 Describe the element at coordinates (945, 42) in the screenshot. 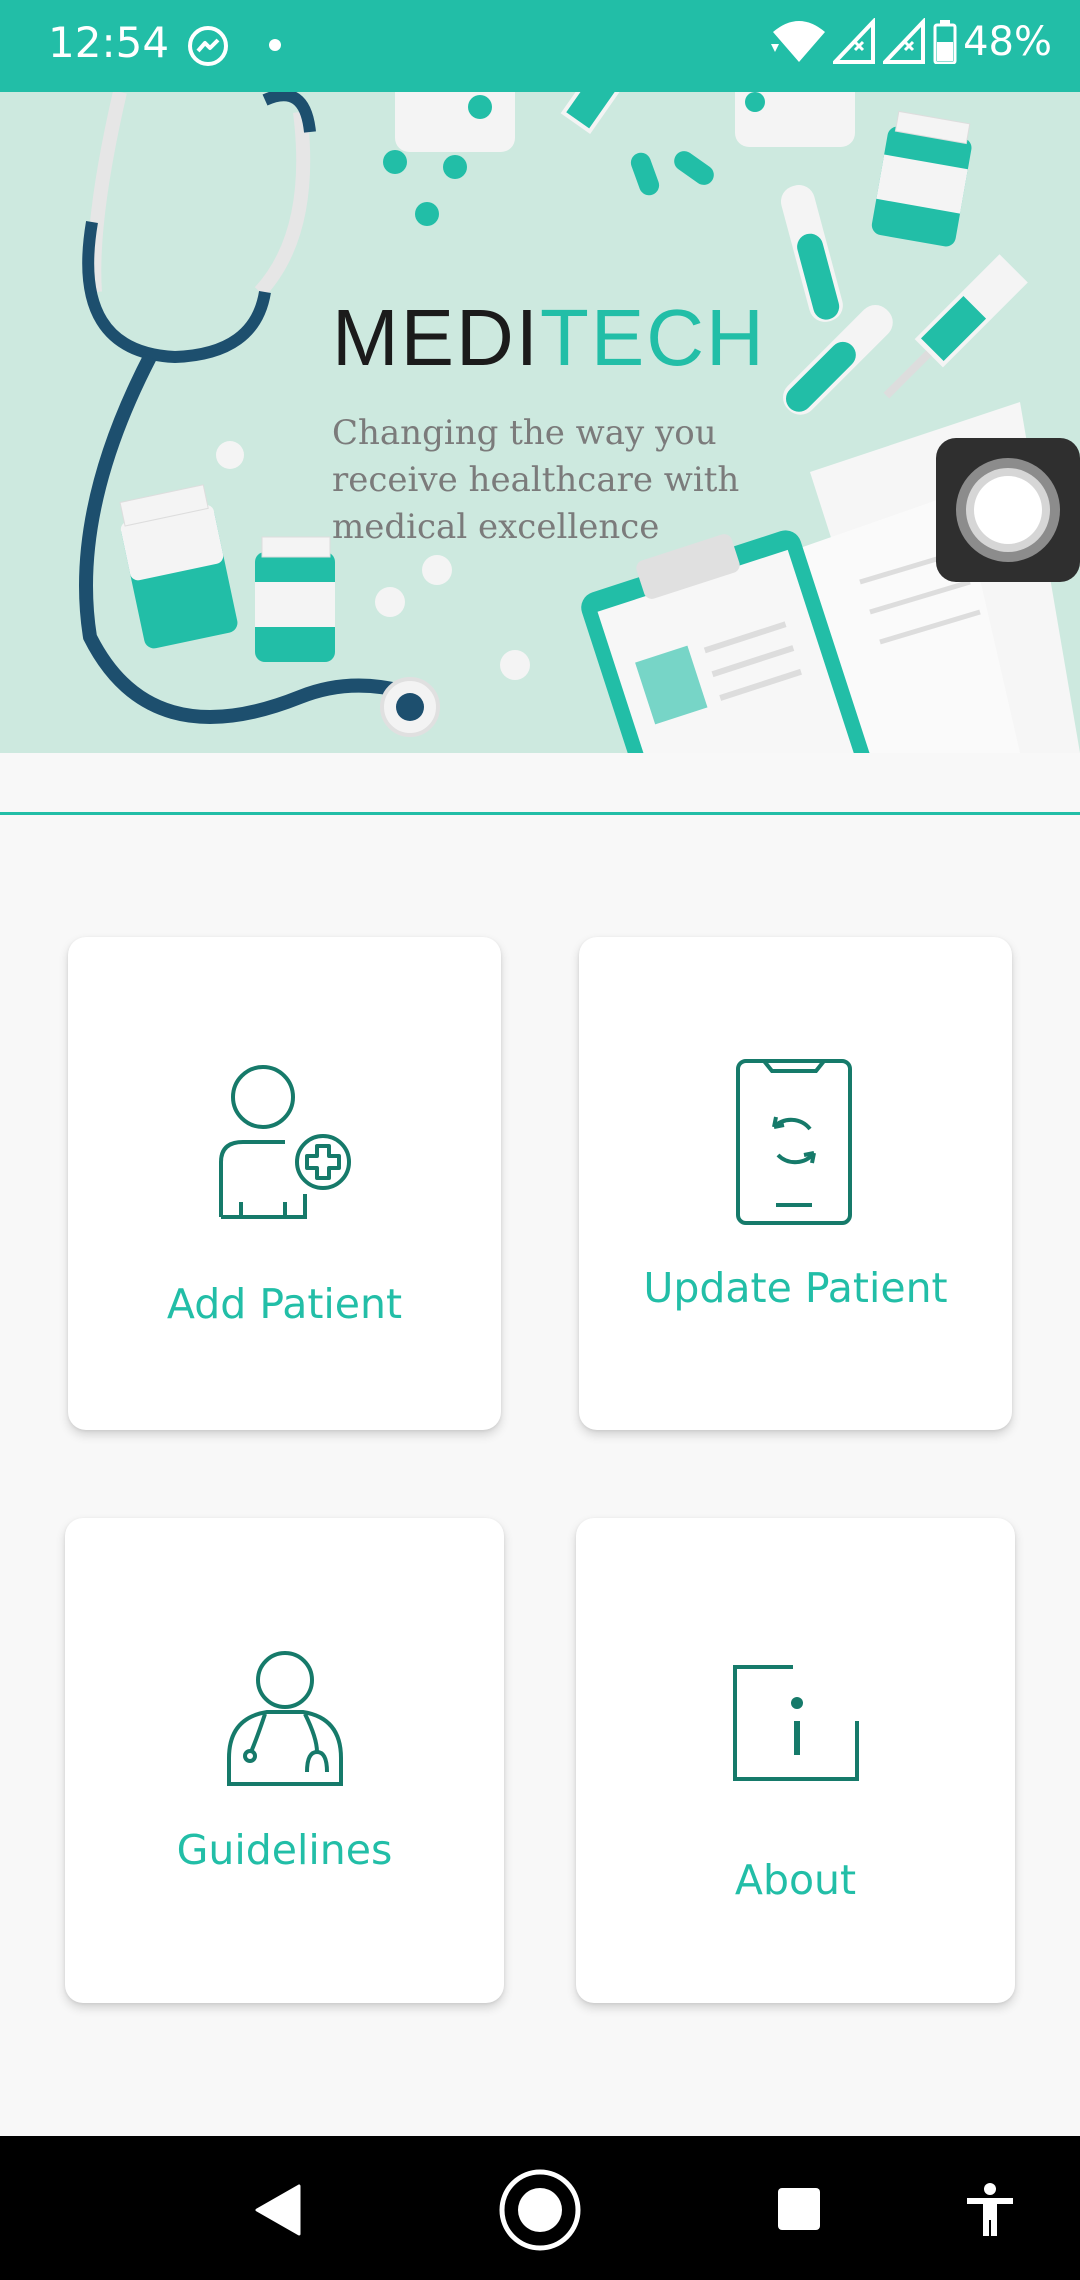

I see `battery-icon` at that location.